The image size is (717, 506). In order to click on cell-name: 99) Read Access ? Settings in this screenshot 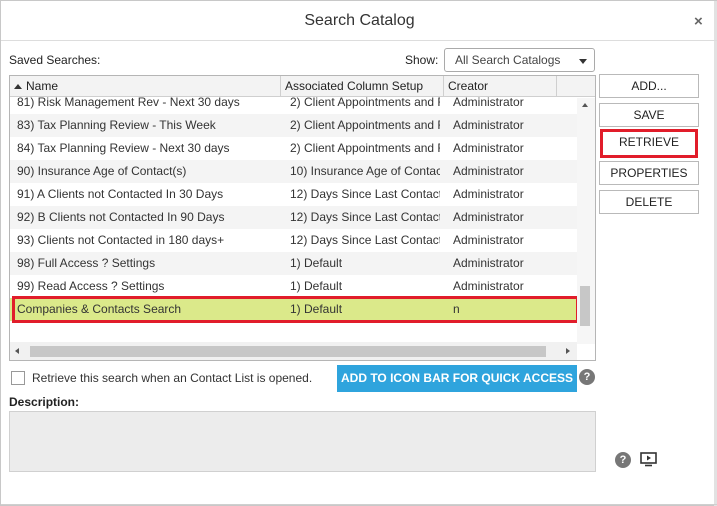, I will do `click(91, 286)`.